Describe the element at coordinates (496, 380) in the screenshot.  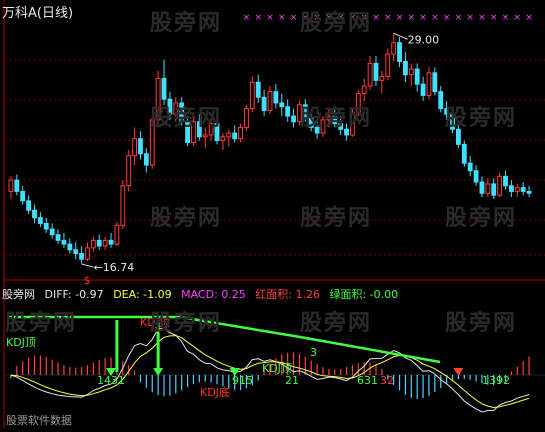
I see `indicator-label: 1392` at that location.